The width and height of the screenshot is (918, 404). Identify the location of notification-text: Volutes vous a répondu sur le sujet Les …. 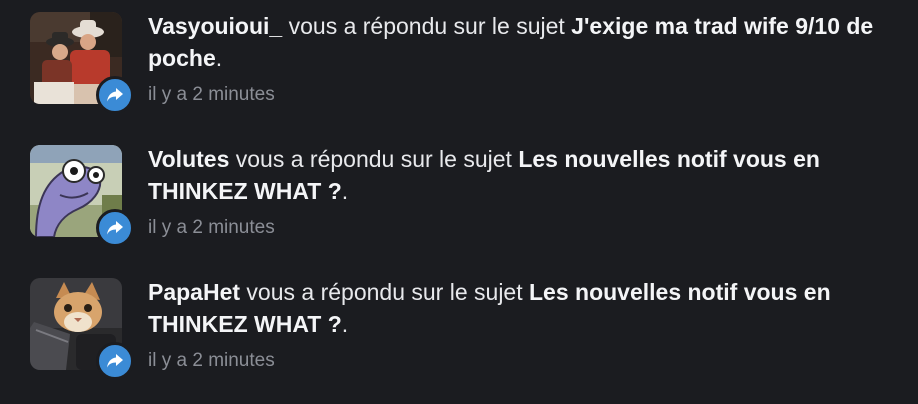
(528, 175).